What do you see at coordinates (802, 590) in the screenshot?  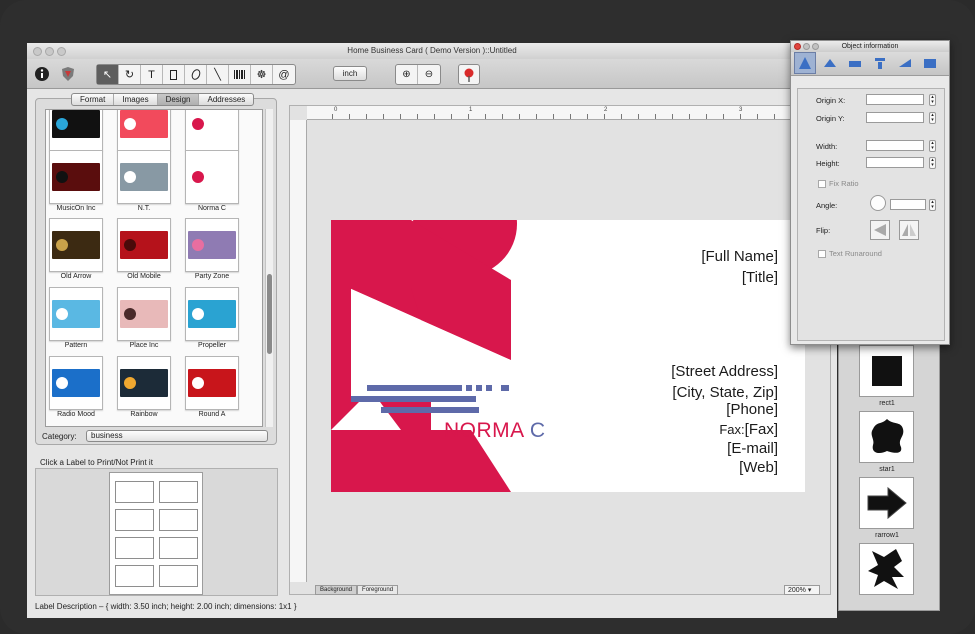 I see `zoom-select: 200% ▾` at bounding box center [802, 590].